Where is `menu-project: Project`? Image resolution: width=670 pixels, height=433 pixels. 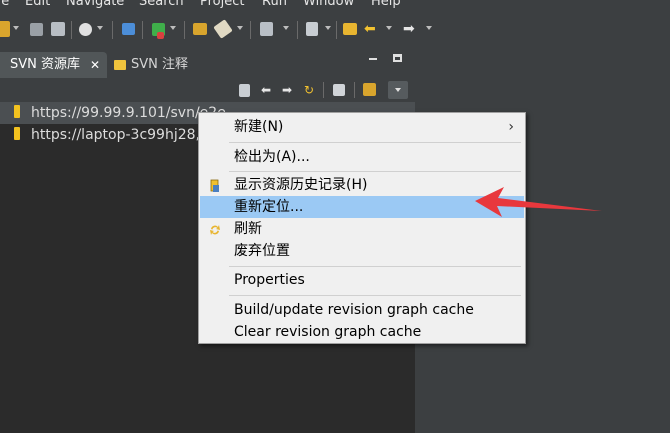
menu-project: Project is located at coordinates (222, 4).